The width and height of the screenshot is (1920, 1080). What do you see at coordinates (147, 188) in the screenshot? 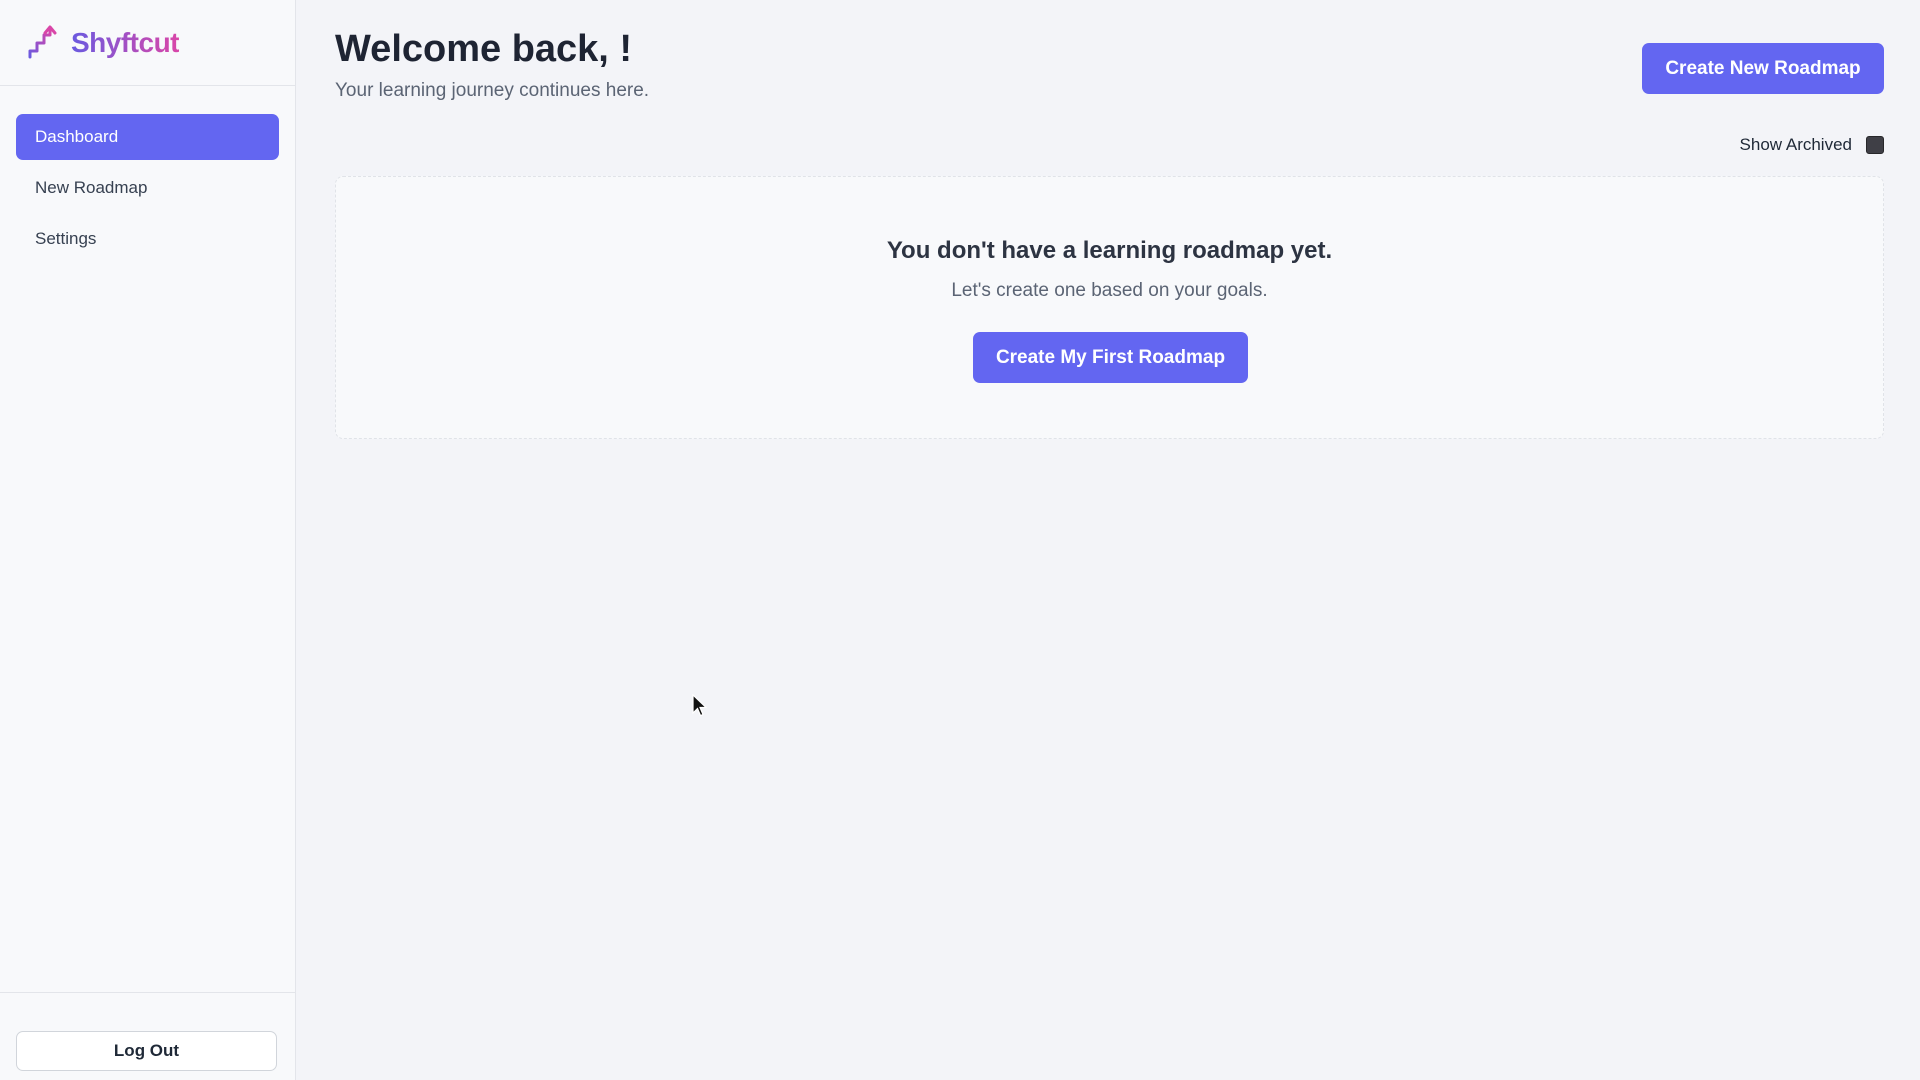
I see `sidebar-item-new-roadmap: New Roadmap` at bounding box center [147, 188].